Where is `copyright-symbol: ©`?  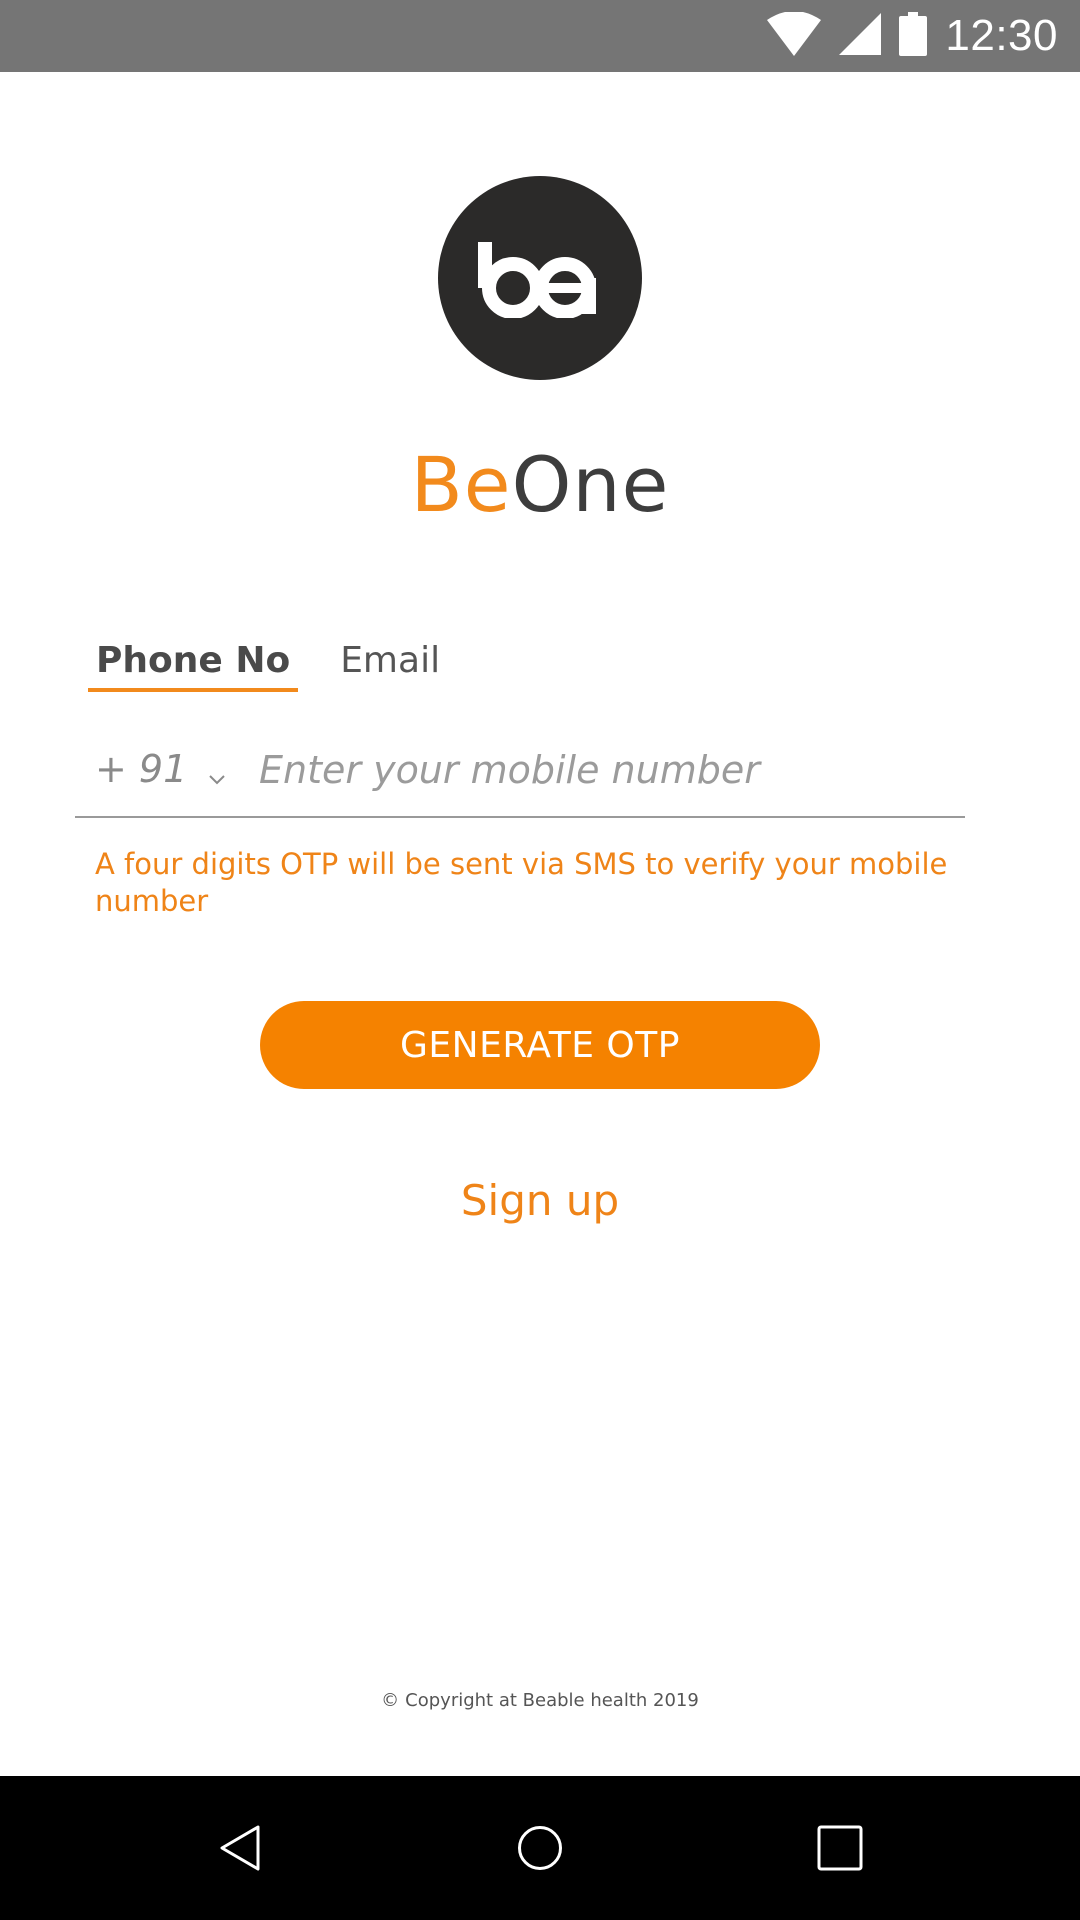
copyright-symbol: © is located at coordinates (390, 1700).